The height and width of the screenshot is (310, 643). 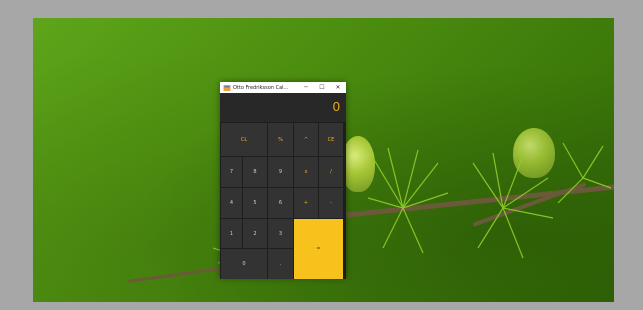 What do you see at coordinates (280, 264) in the screenshot?
I see `decimal-button: .` at bounding box center [280, 264].